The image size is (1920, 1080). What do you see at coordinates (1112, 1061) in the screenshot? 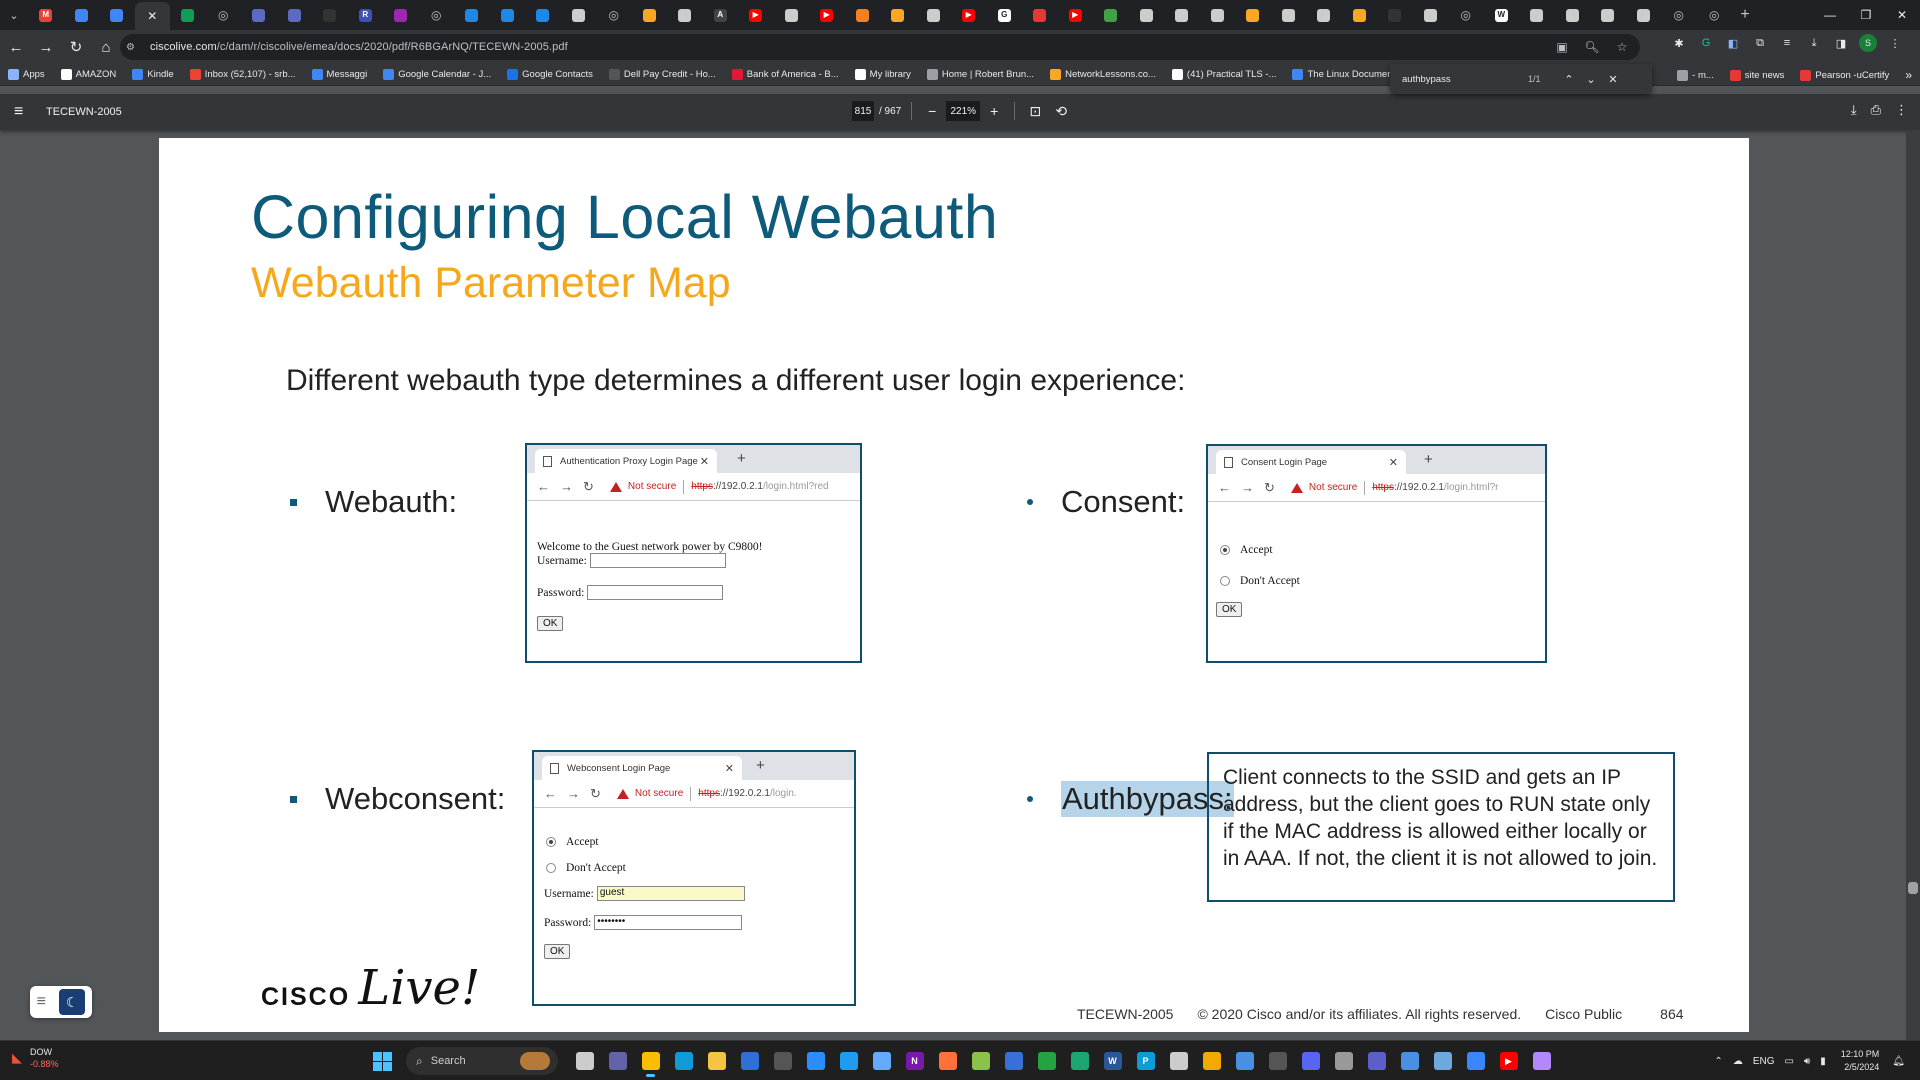
I see `taskbar-app: W` at bounding box center [1112, 1061].